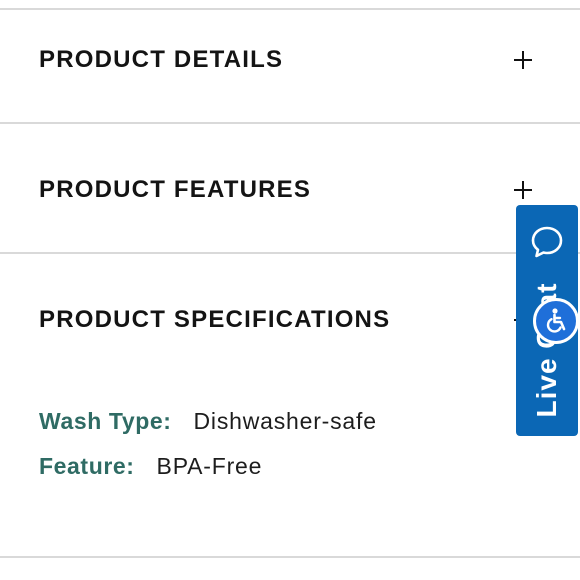  I want to click on accordion-product-features: PRODUCT FEATURES, so click(290, 190).